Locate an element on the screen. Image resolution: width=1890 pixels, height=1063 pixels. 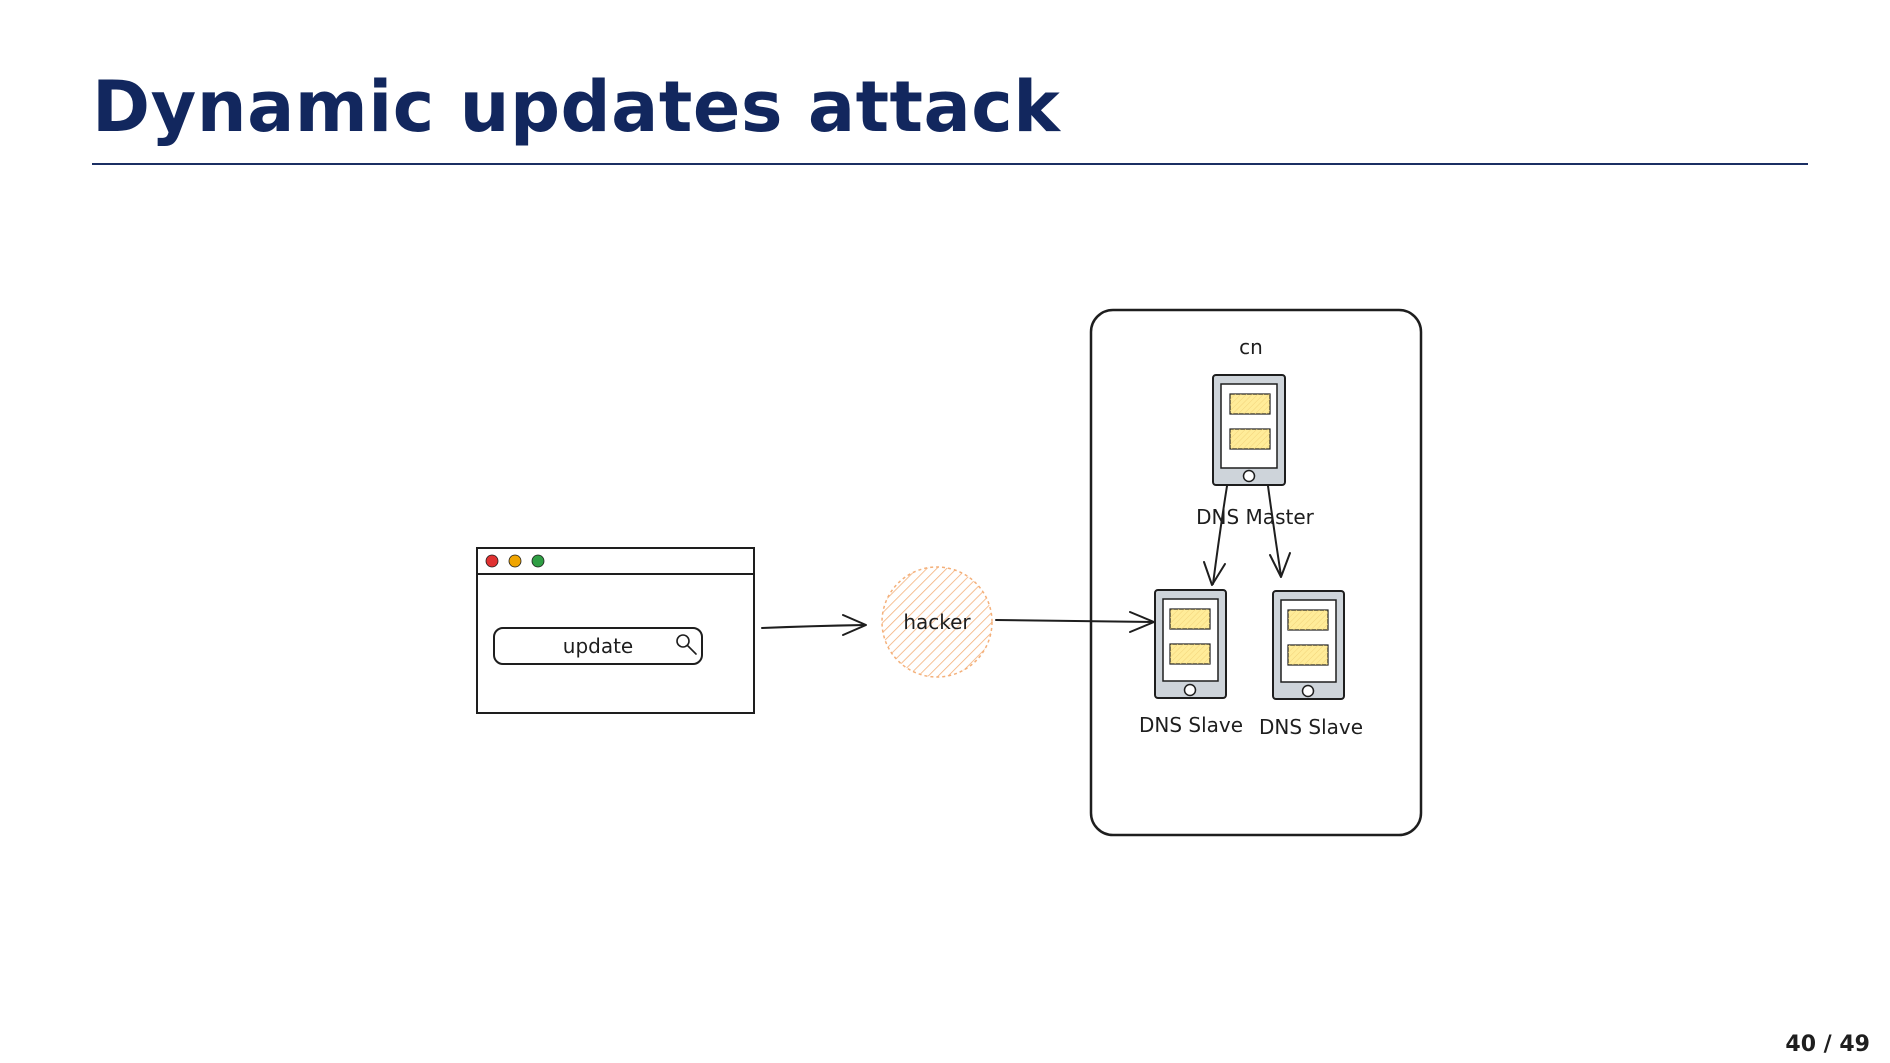
hacker-node: hacker is located at coordinates (937, 622).